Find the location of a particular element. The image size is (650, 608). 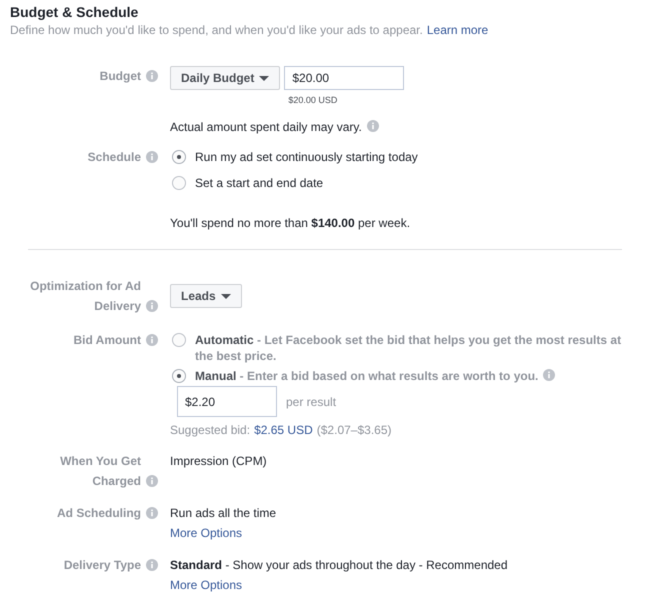

option-label: Run my ad set continuously starting today is located at coordinates (306, 157).